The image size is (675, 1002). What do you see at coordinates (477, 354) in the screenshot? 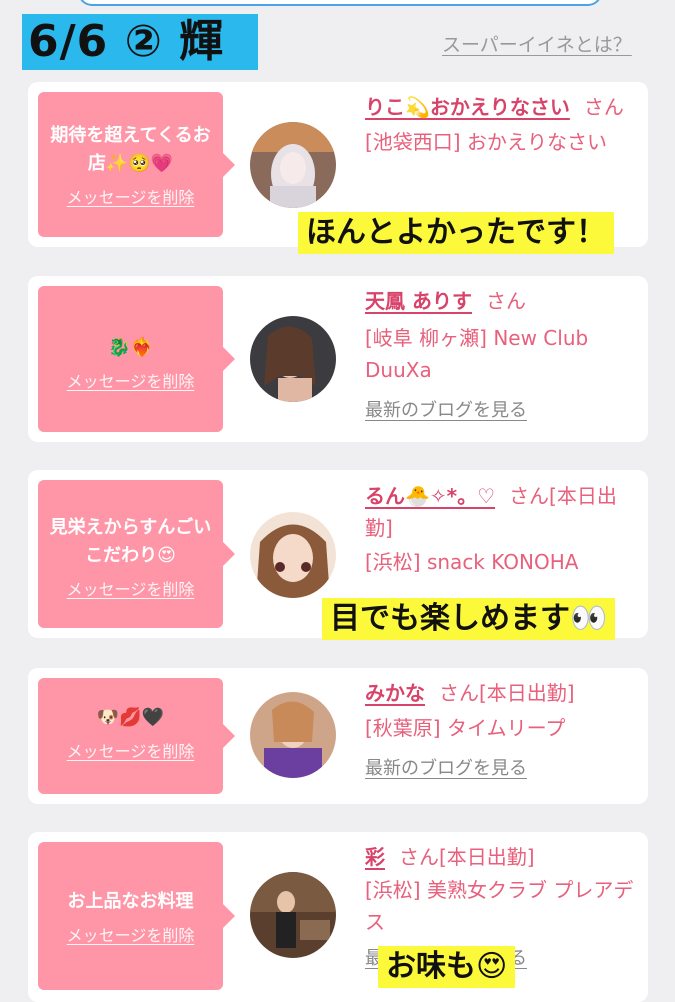
I see `shop-name: [岐阜 柳ヶ瀬] New Club DuuXa` at bounding box center [477, 354].